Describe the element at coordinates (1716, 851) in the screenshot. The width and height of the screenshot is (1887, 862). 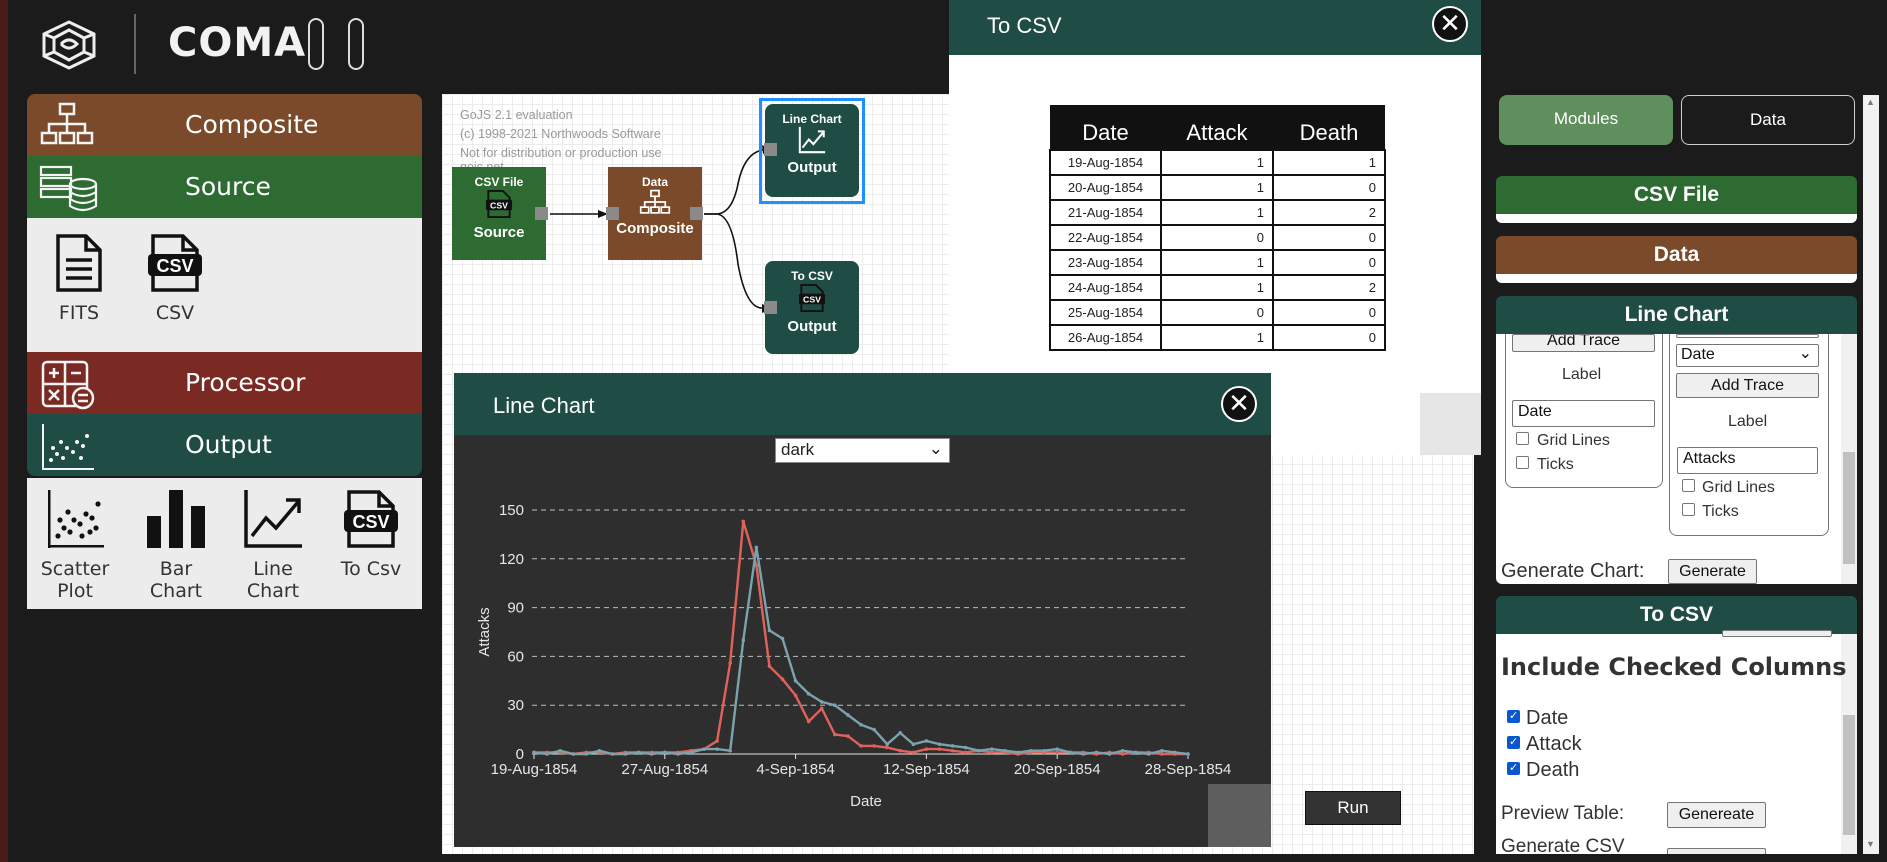
I see `generate-csv-button` at that location.